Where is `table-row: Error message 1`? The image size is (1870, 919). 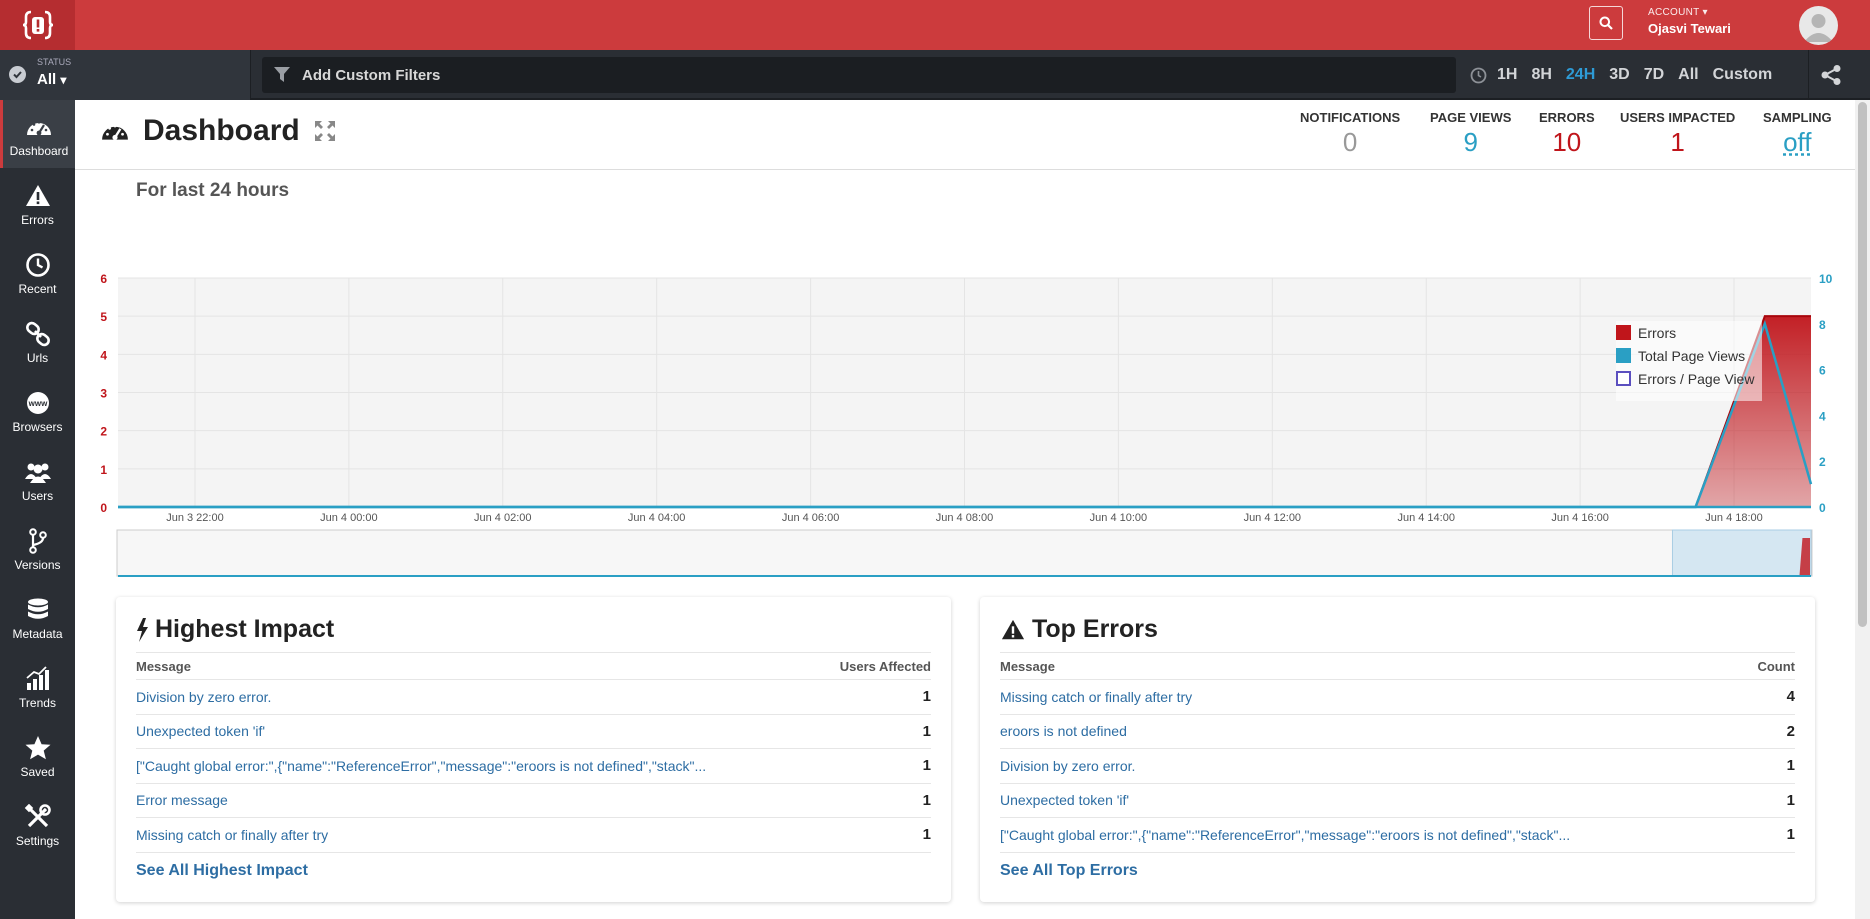
table-row: Error message 1 is located at coordinates (533, 801).